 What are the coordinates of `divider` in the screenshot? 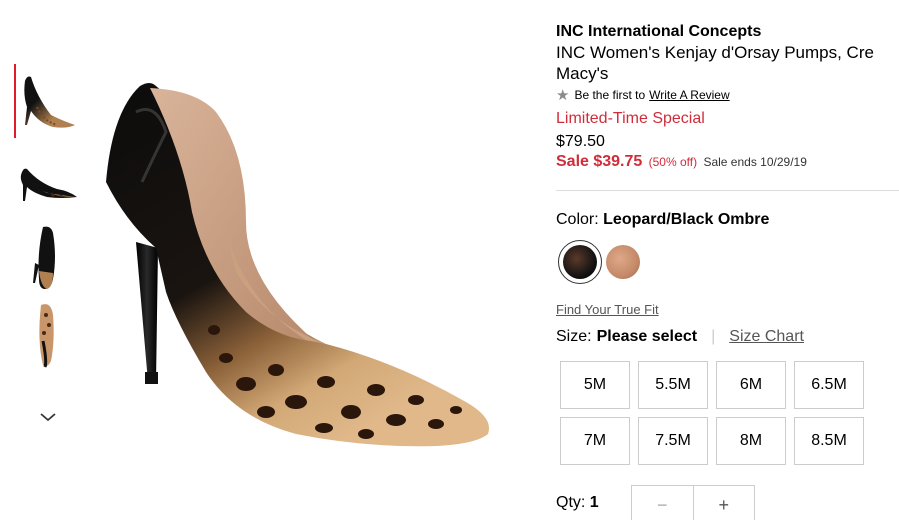 It's located at (727, 190).